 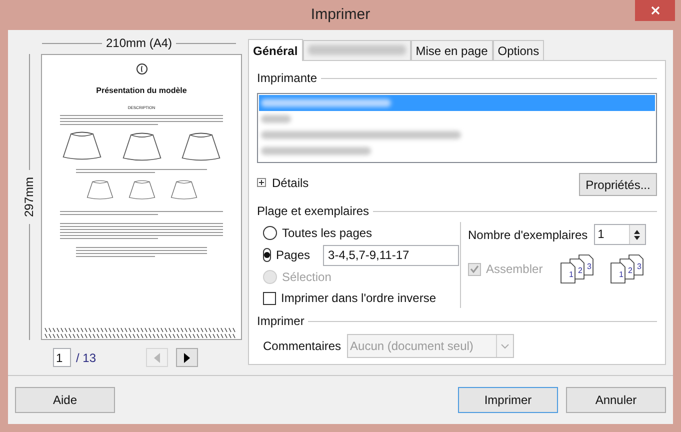 What do you see at coordinates (528, 235) in the screenshot?
I see `copies-label: Nombre d'exemplaires` at bounding box center [528, 235].